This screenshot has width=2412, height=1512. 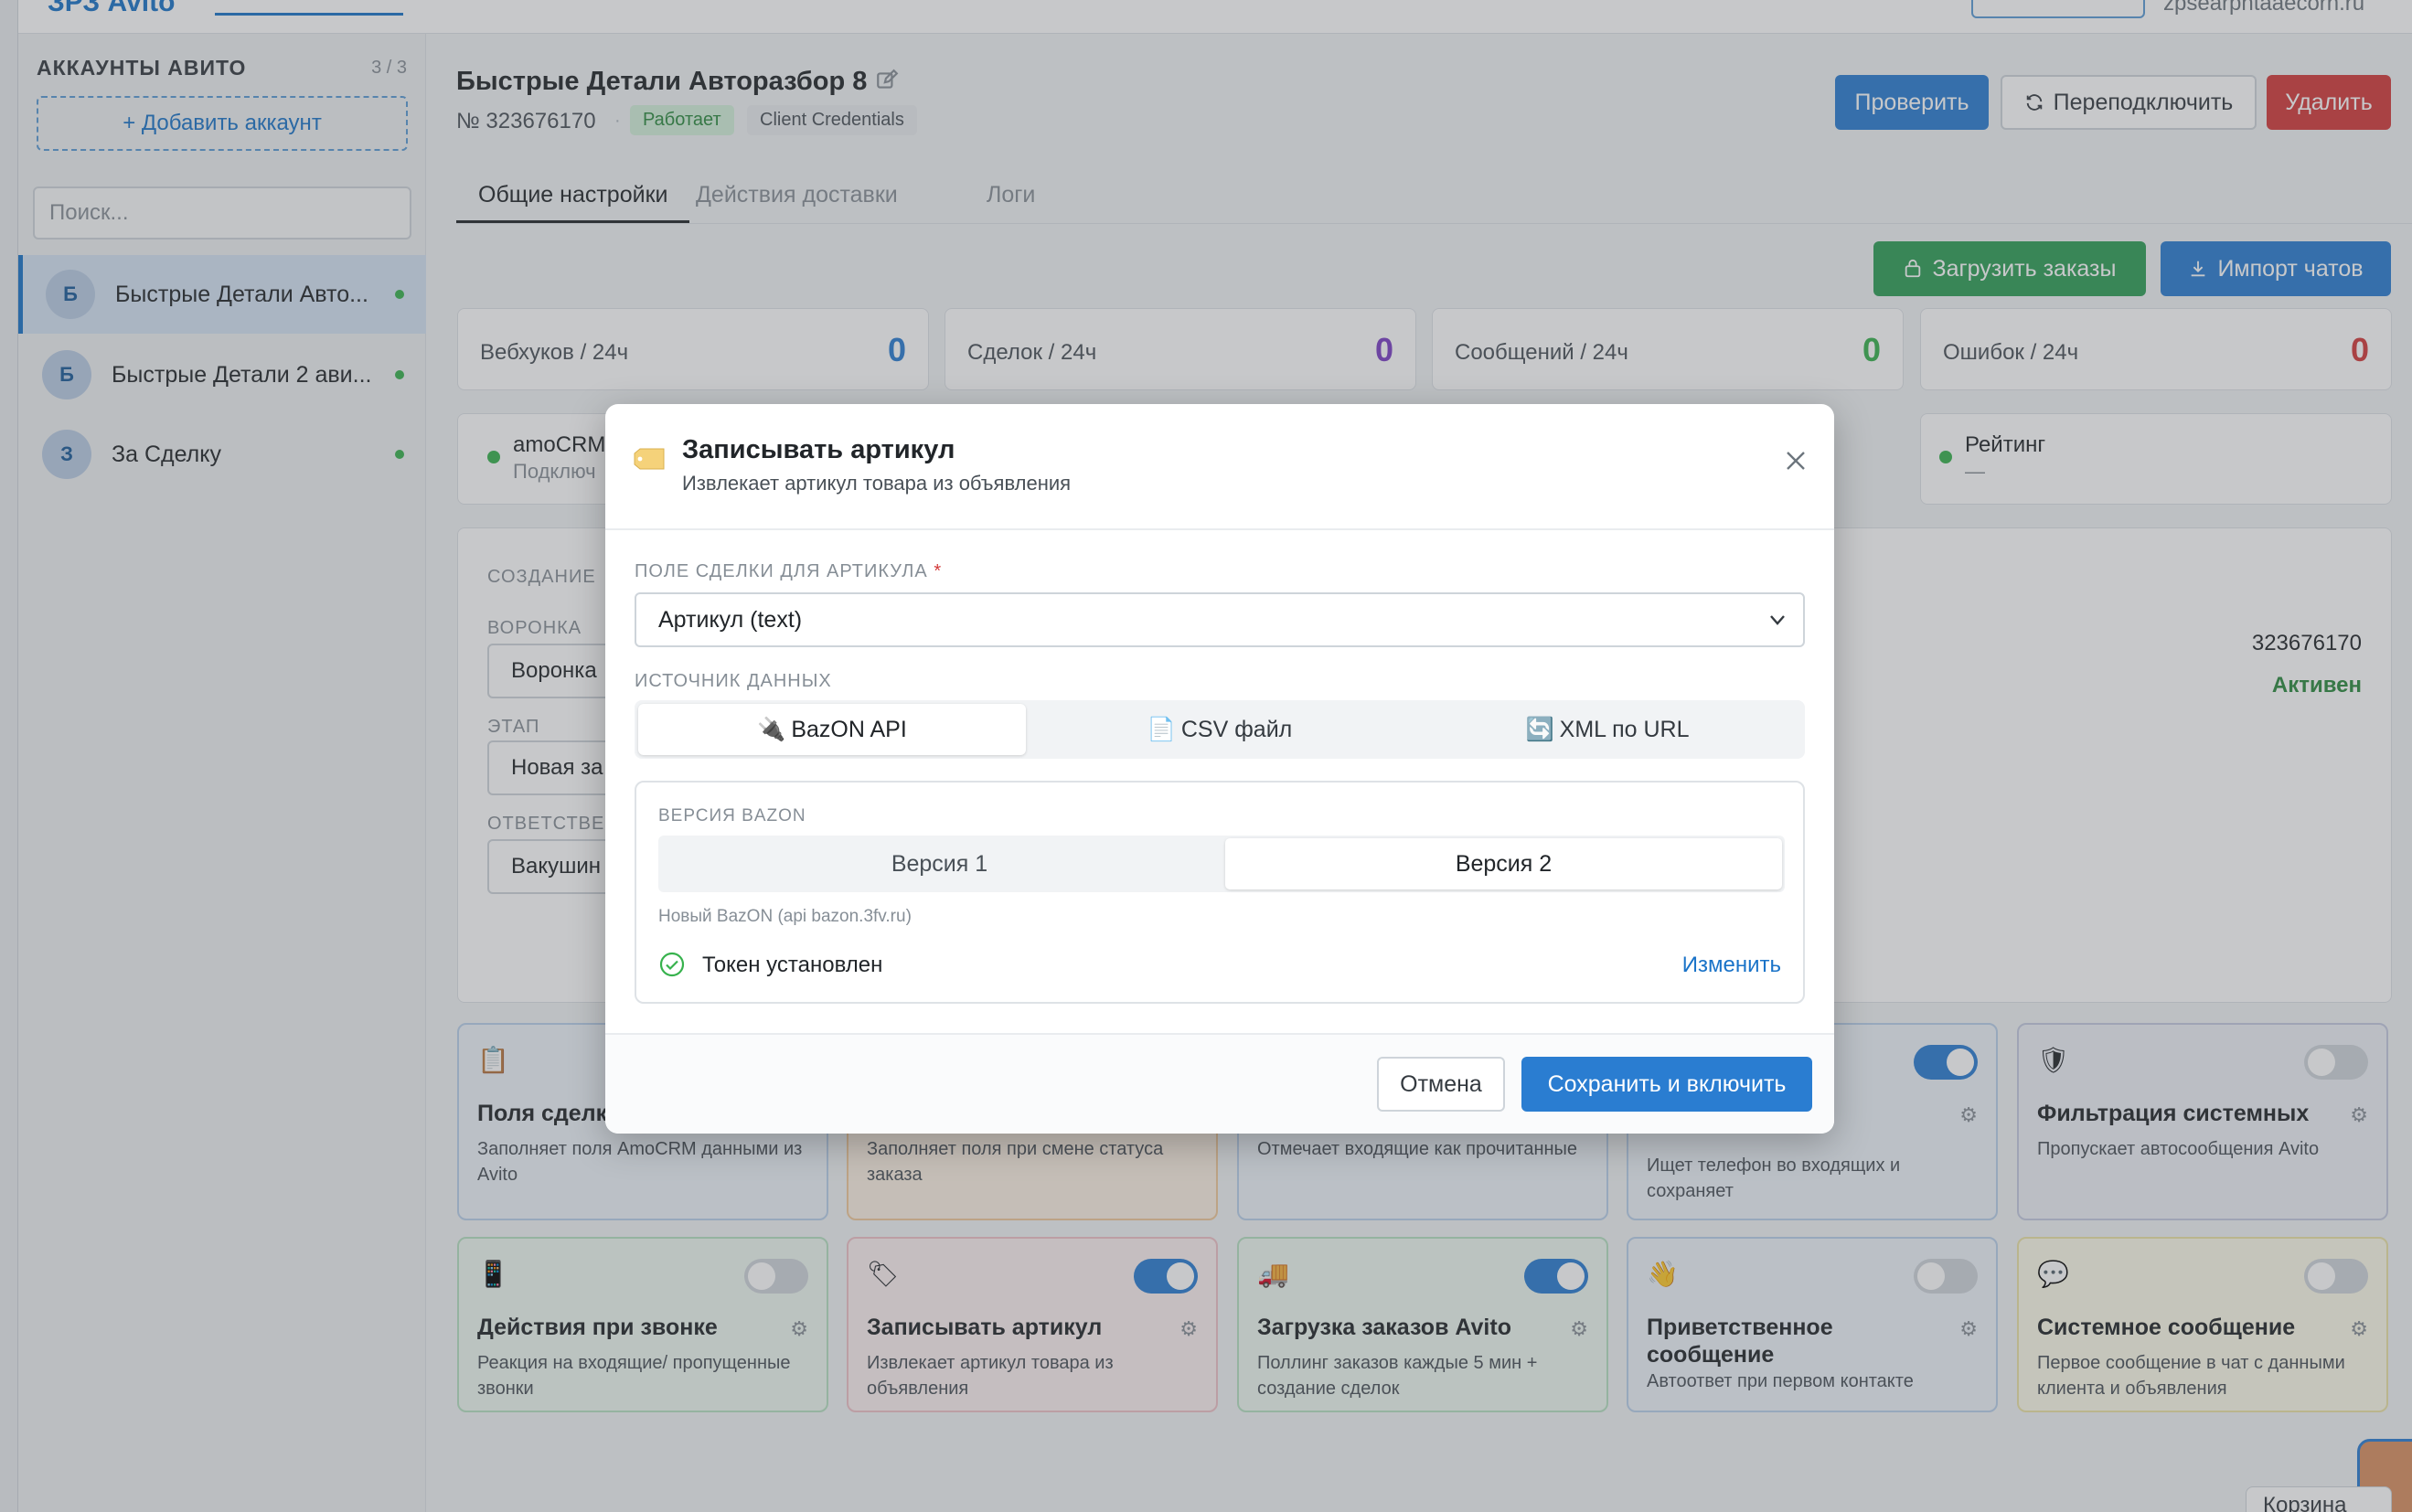 What do you see at coordinates (939, 863) in the screenshot?
I see `version-1-option: Версия 1` at bounding box center [939, 863].